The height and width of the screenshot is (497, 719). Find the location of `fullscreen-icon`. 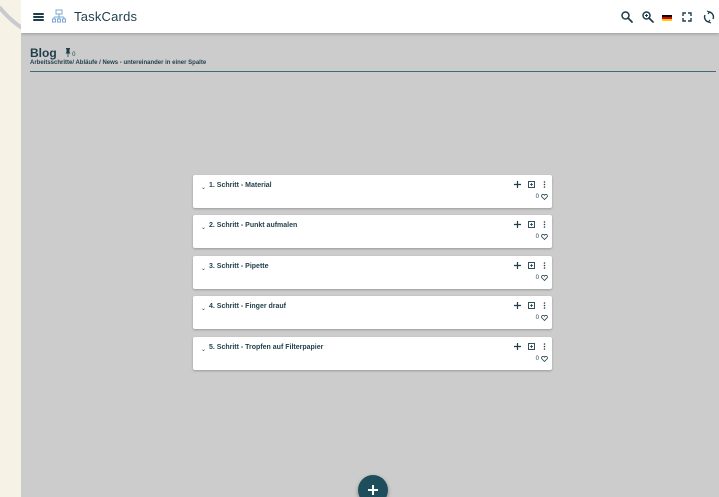

fullscreen-icon is located at coordinates (687, 17).